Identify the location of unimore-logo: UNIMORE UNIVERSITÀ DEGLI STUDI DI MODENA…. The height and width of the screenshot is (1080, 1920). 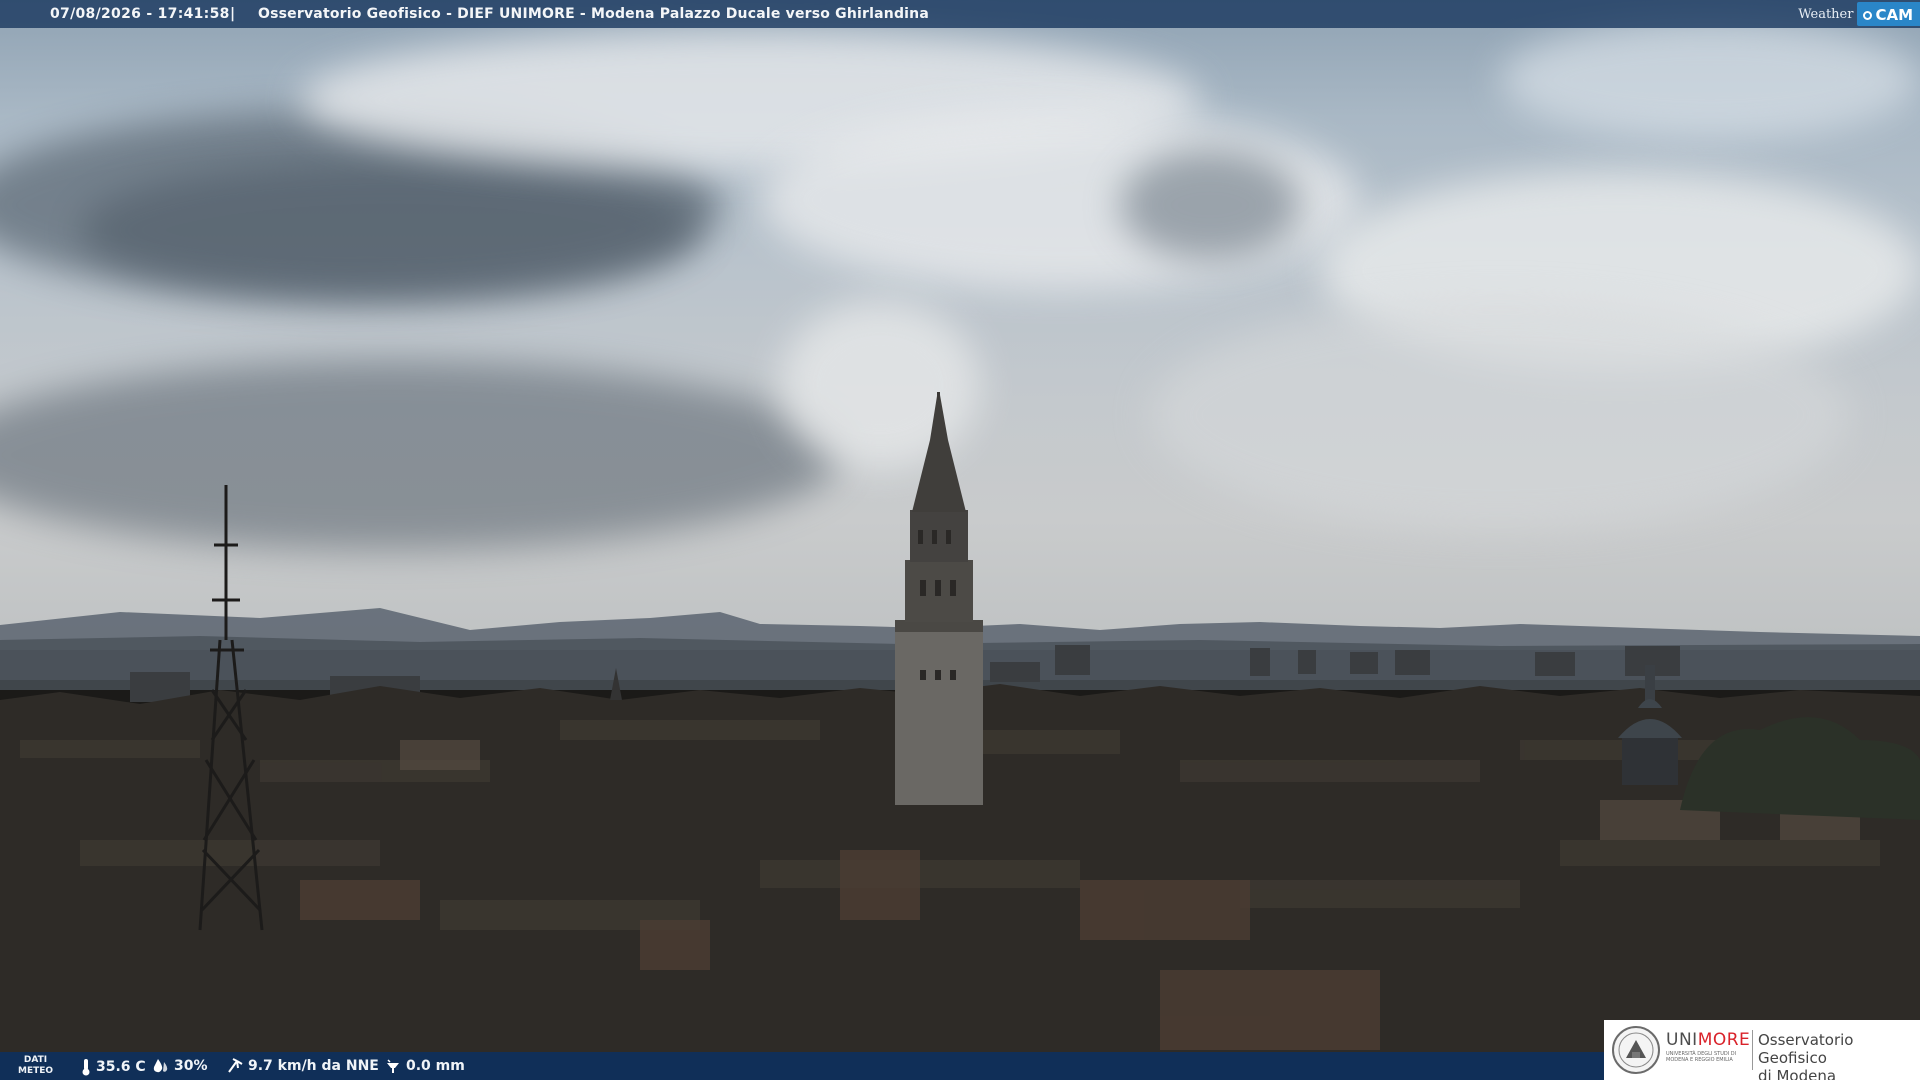
(1762, 1050).